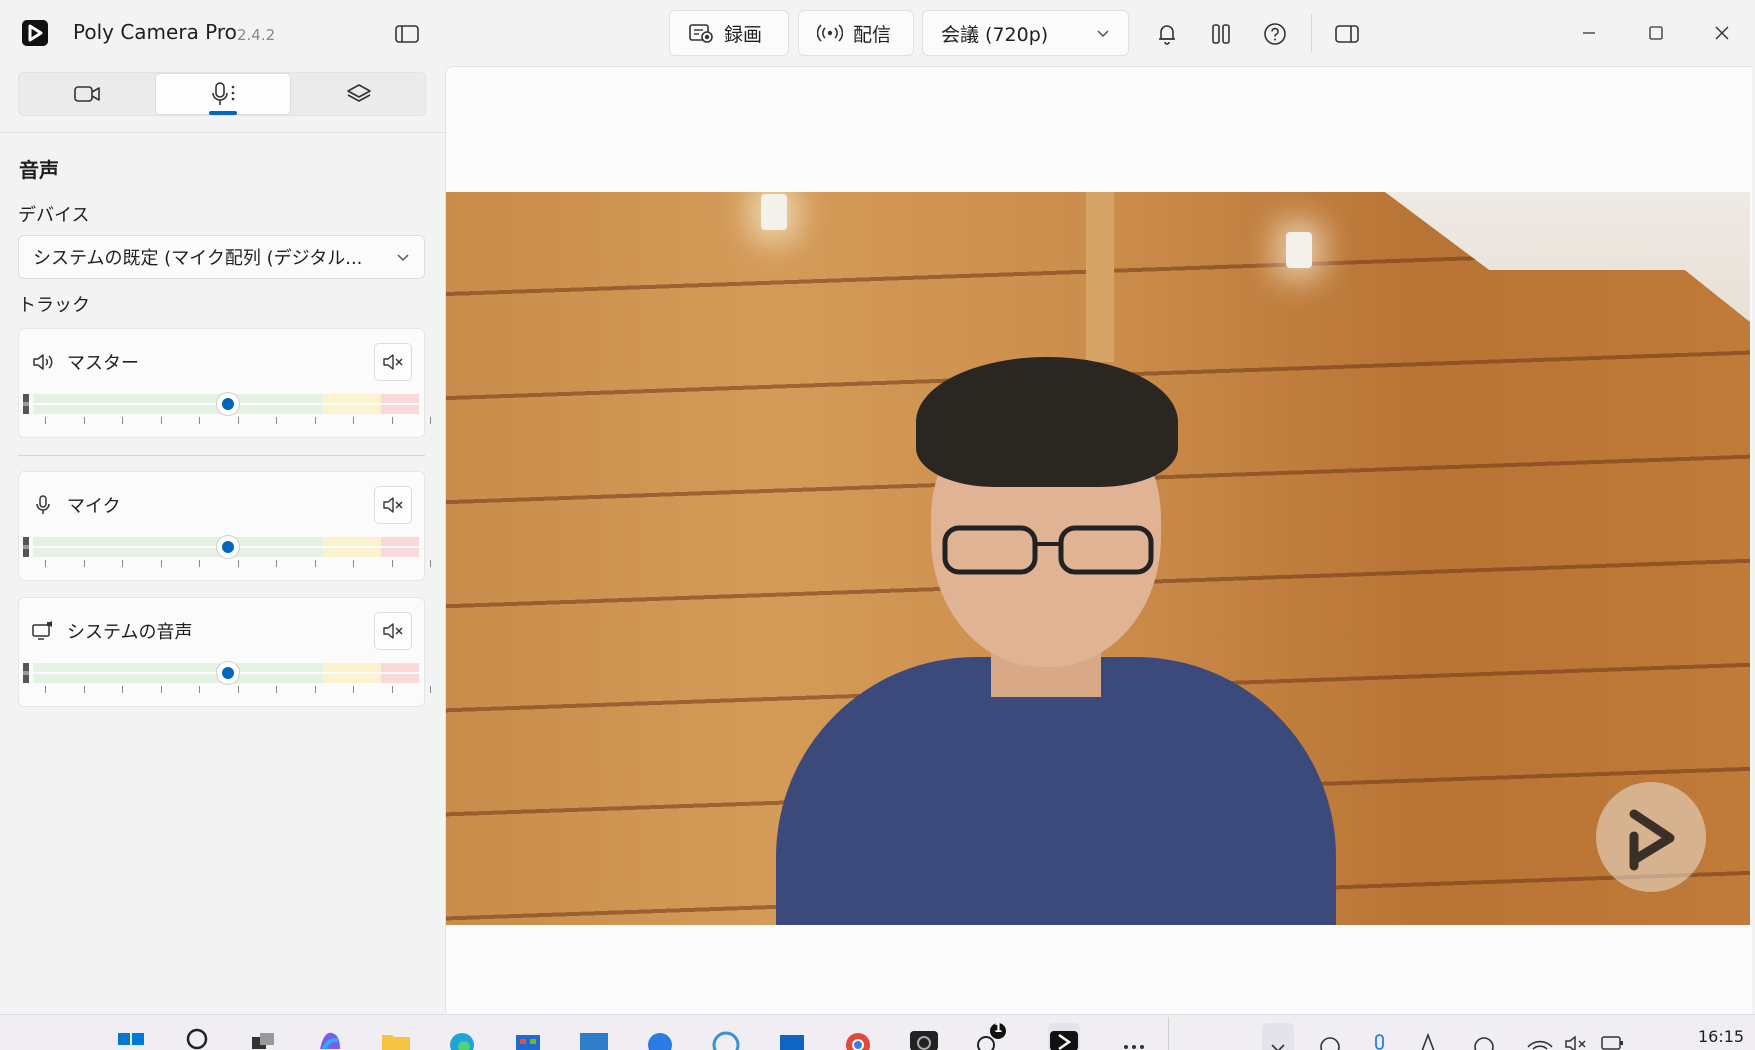 This screenshot has width=1755, height=1050. I want to click on close-icon, so click(1722, 33).